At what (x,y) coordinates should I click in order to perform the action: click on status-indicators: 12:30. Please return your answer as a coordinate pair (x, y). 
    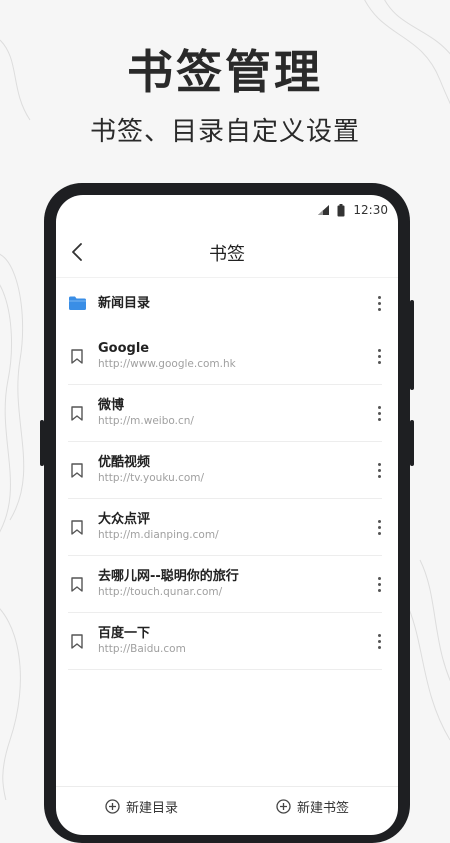
    Looking at the image, I should click on (353, 210).